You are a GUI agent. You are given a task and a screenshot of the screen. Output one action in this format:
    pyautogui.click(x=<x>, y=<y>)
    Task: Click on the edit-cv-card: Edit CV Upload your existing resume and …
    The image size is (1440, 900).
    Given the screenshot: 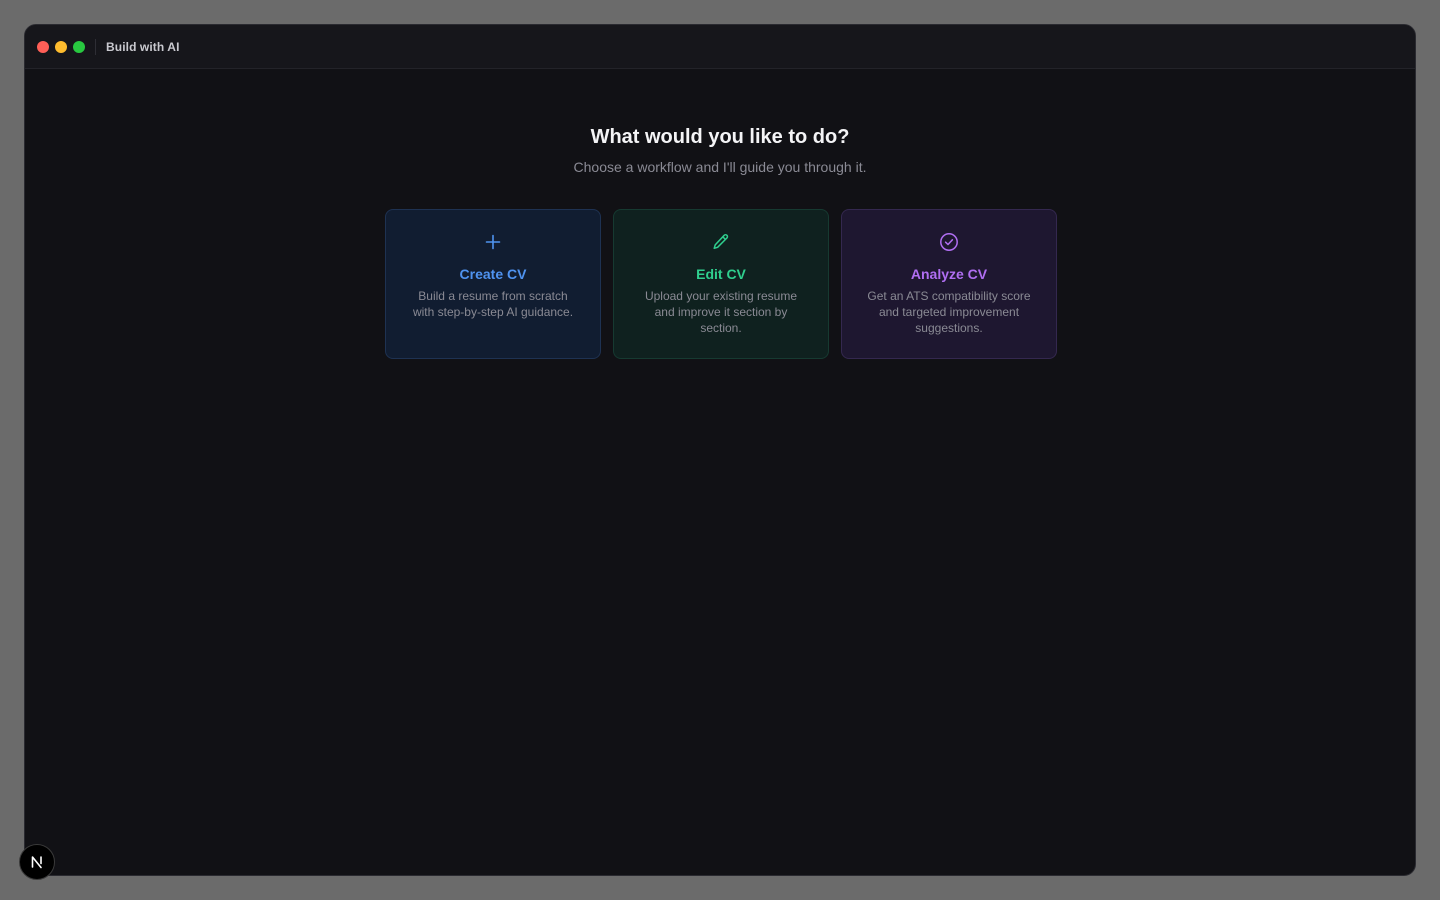 What is the action you would take?
    pyautogui.click(x=721, y=284)
    